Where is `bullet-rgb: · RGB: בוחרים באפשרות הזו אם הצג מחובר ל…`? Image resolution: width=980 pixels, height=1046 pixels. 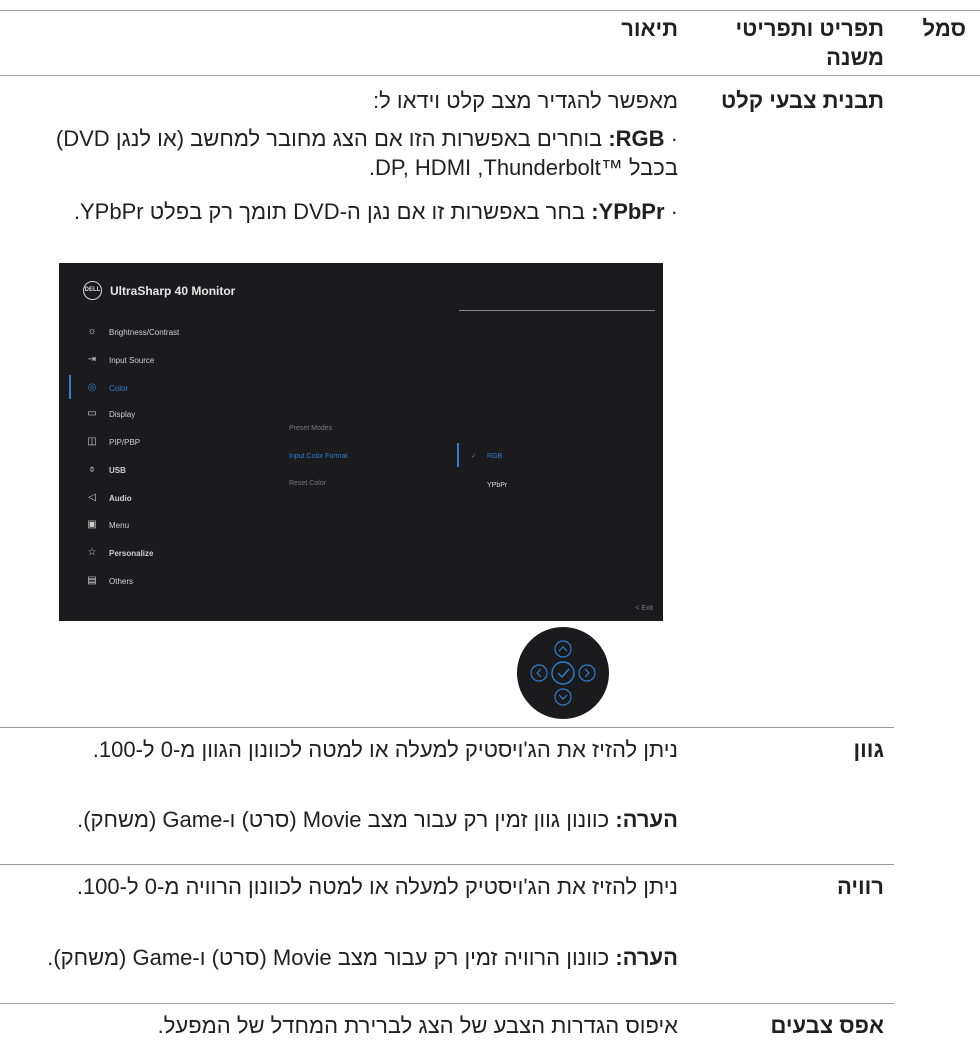 bullet-rgb: · RGB: בוחרים באפשרות הזו אם הצג מחובר ל… is located at coordinates (343, 153).